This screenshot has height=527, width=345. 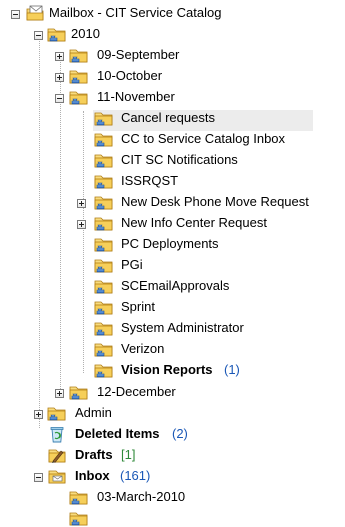 I want to click on unread-count-badge: (161), so click(x=135, y=475).